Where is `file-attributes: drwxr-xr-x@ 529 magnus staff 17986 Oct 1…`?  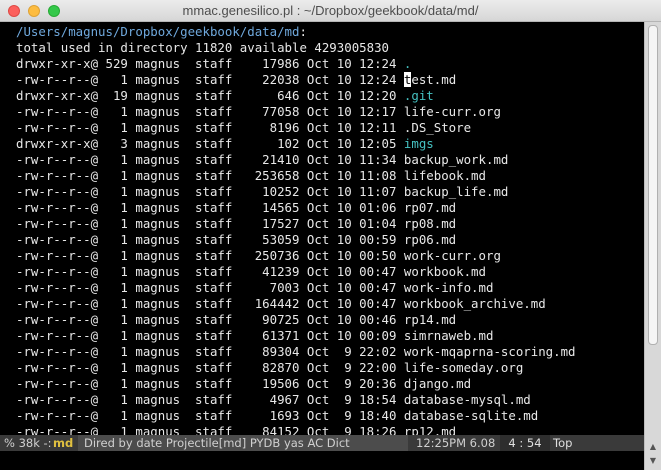 file-attributes: drwxr-xr-x@ 529 magnus staff 17986 Oct 1… is located at coordinates (210, 63).